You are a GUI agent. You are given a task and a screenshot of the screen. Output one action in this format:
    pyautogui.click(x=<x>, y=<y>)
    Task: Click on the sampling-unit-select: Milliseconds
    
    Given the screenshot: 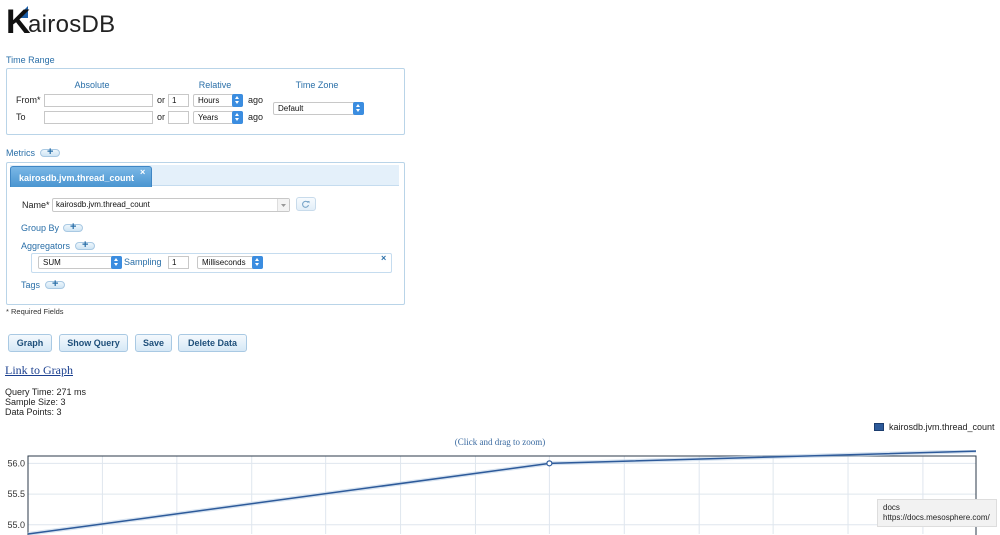 What is the action you would take?
    pyautogui.click(x=230, y=262)
    